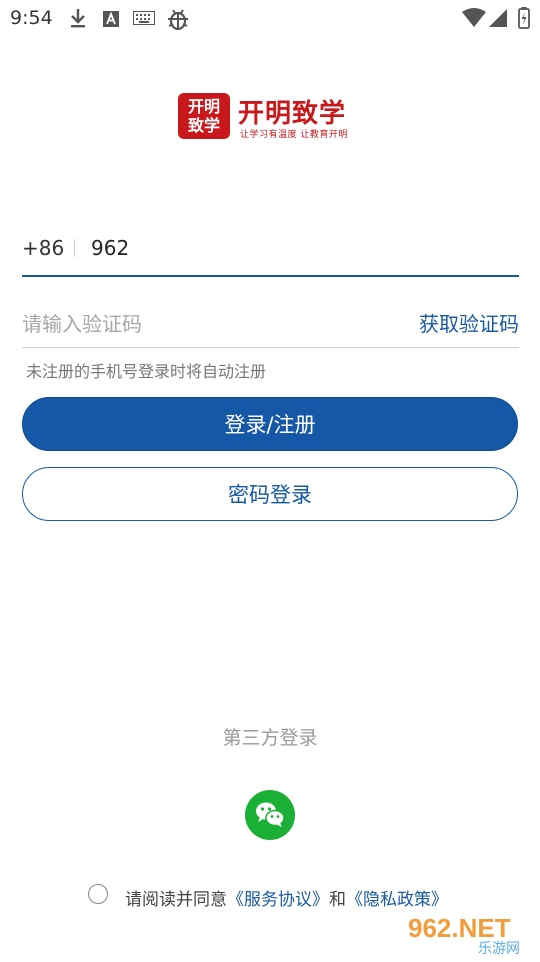 This screenshot has height=962, width=540. Describe the element at coordinates (270, 323) in the screenshot. I see `code-input-row: 请输入验证码 获取验证码` at that location.